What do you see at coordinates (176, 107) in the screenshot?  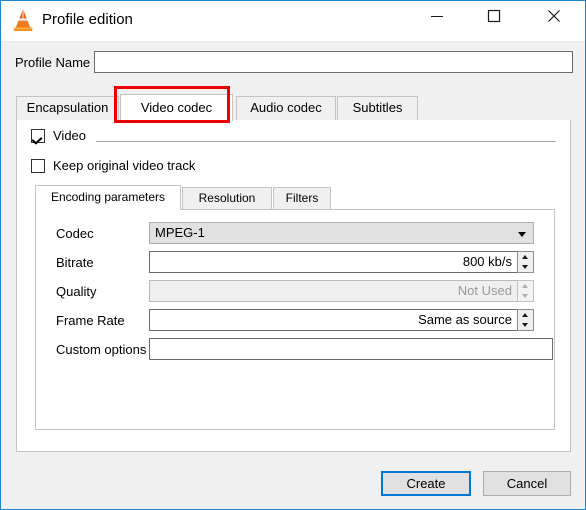 I see `tab-video-codec: Video codec` at bounding box center [176, 107].